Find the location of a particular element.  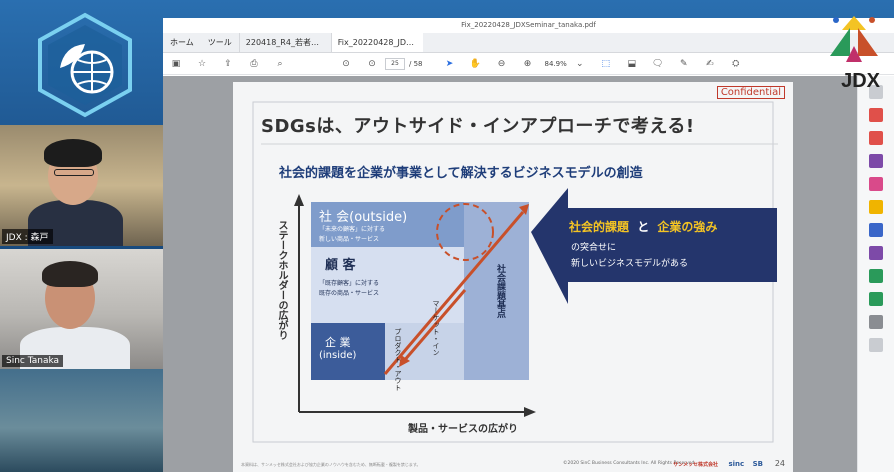

arrow-text-line-3: 新しいビジネスモデルがある is located at coordinates (630, 264).